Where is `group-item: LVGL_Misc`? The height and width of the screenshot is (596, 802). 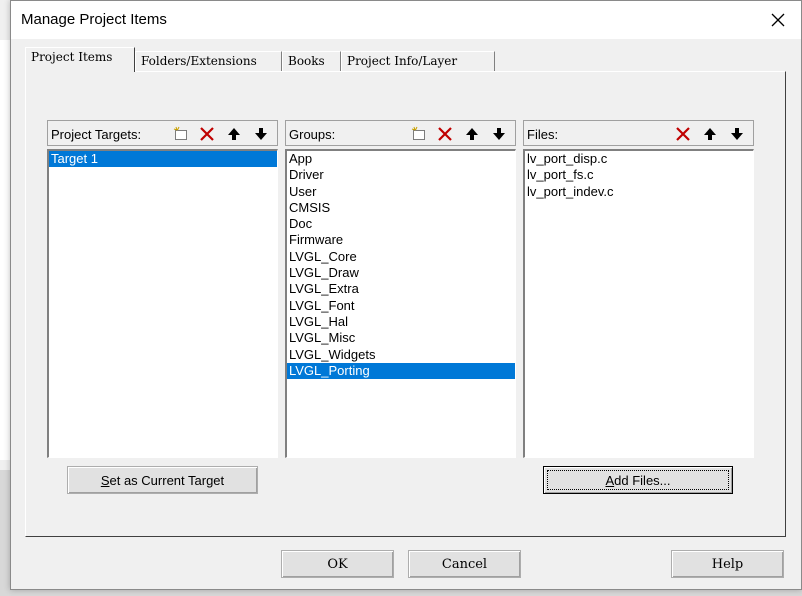 group-item: LVGL_Misc is located at coordinates (401, 338).